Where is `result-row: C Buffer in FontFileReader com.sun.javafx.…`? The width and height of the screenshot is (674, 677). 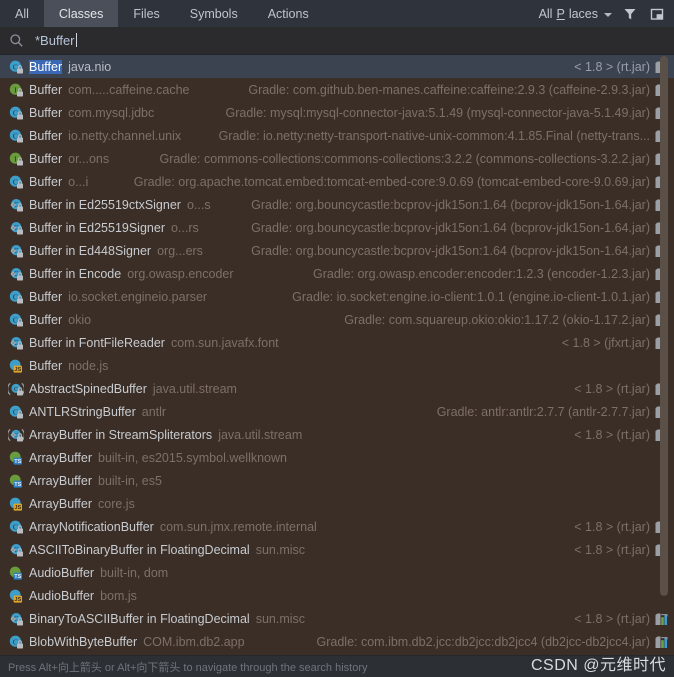
result-row: C Buffer in FontFileReader com.sun.javafx.… is located at coordinates (337, 342).